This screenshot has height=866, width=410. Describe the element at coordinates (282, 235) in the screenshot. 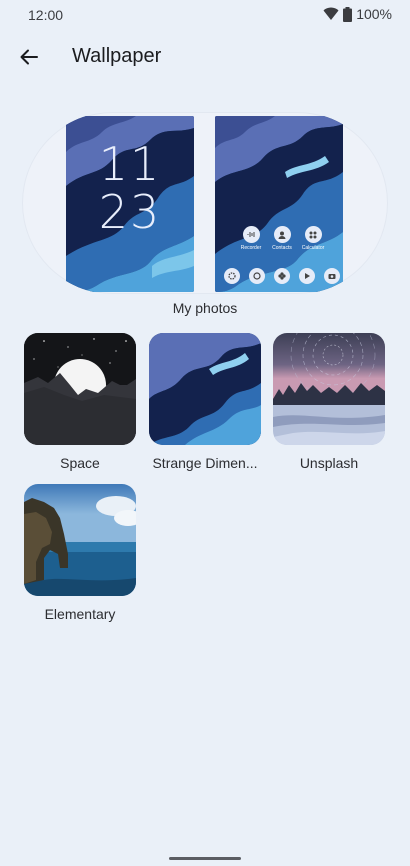

I see `person-icon` at that location.